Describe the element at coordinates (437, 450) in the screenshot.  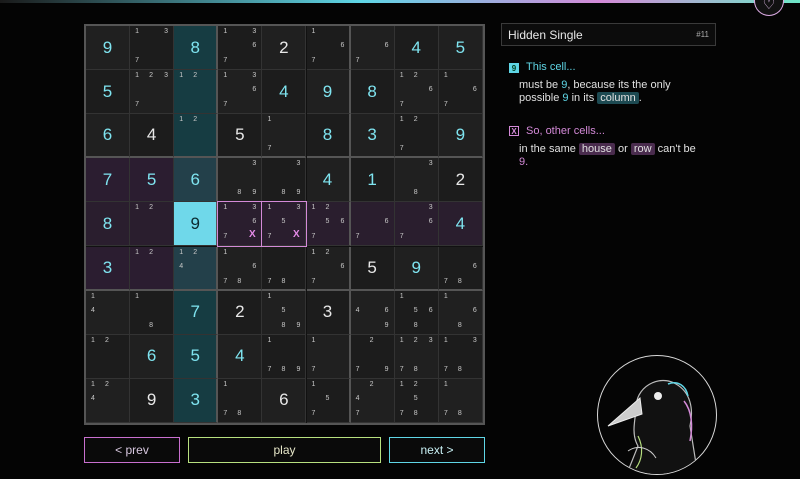
I see `next-button: next >` at that location.